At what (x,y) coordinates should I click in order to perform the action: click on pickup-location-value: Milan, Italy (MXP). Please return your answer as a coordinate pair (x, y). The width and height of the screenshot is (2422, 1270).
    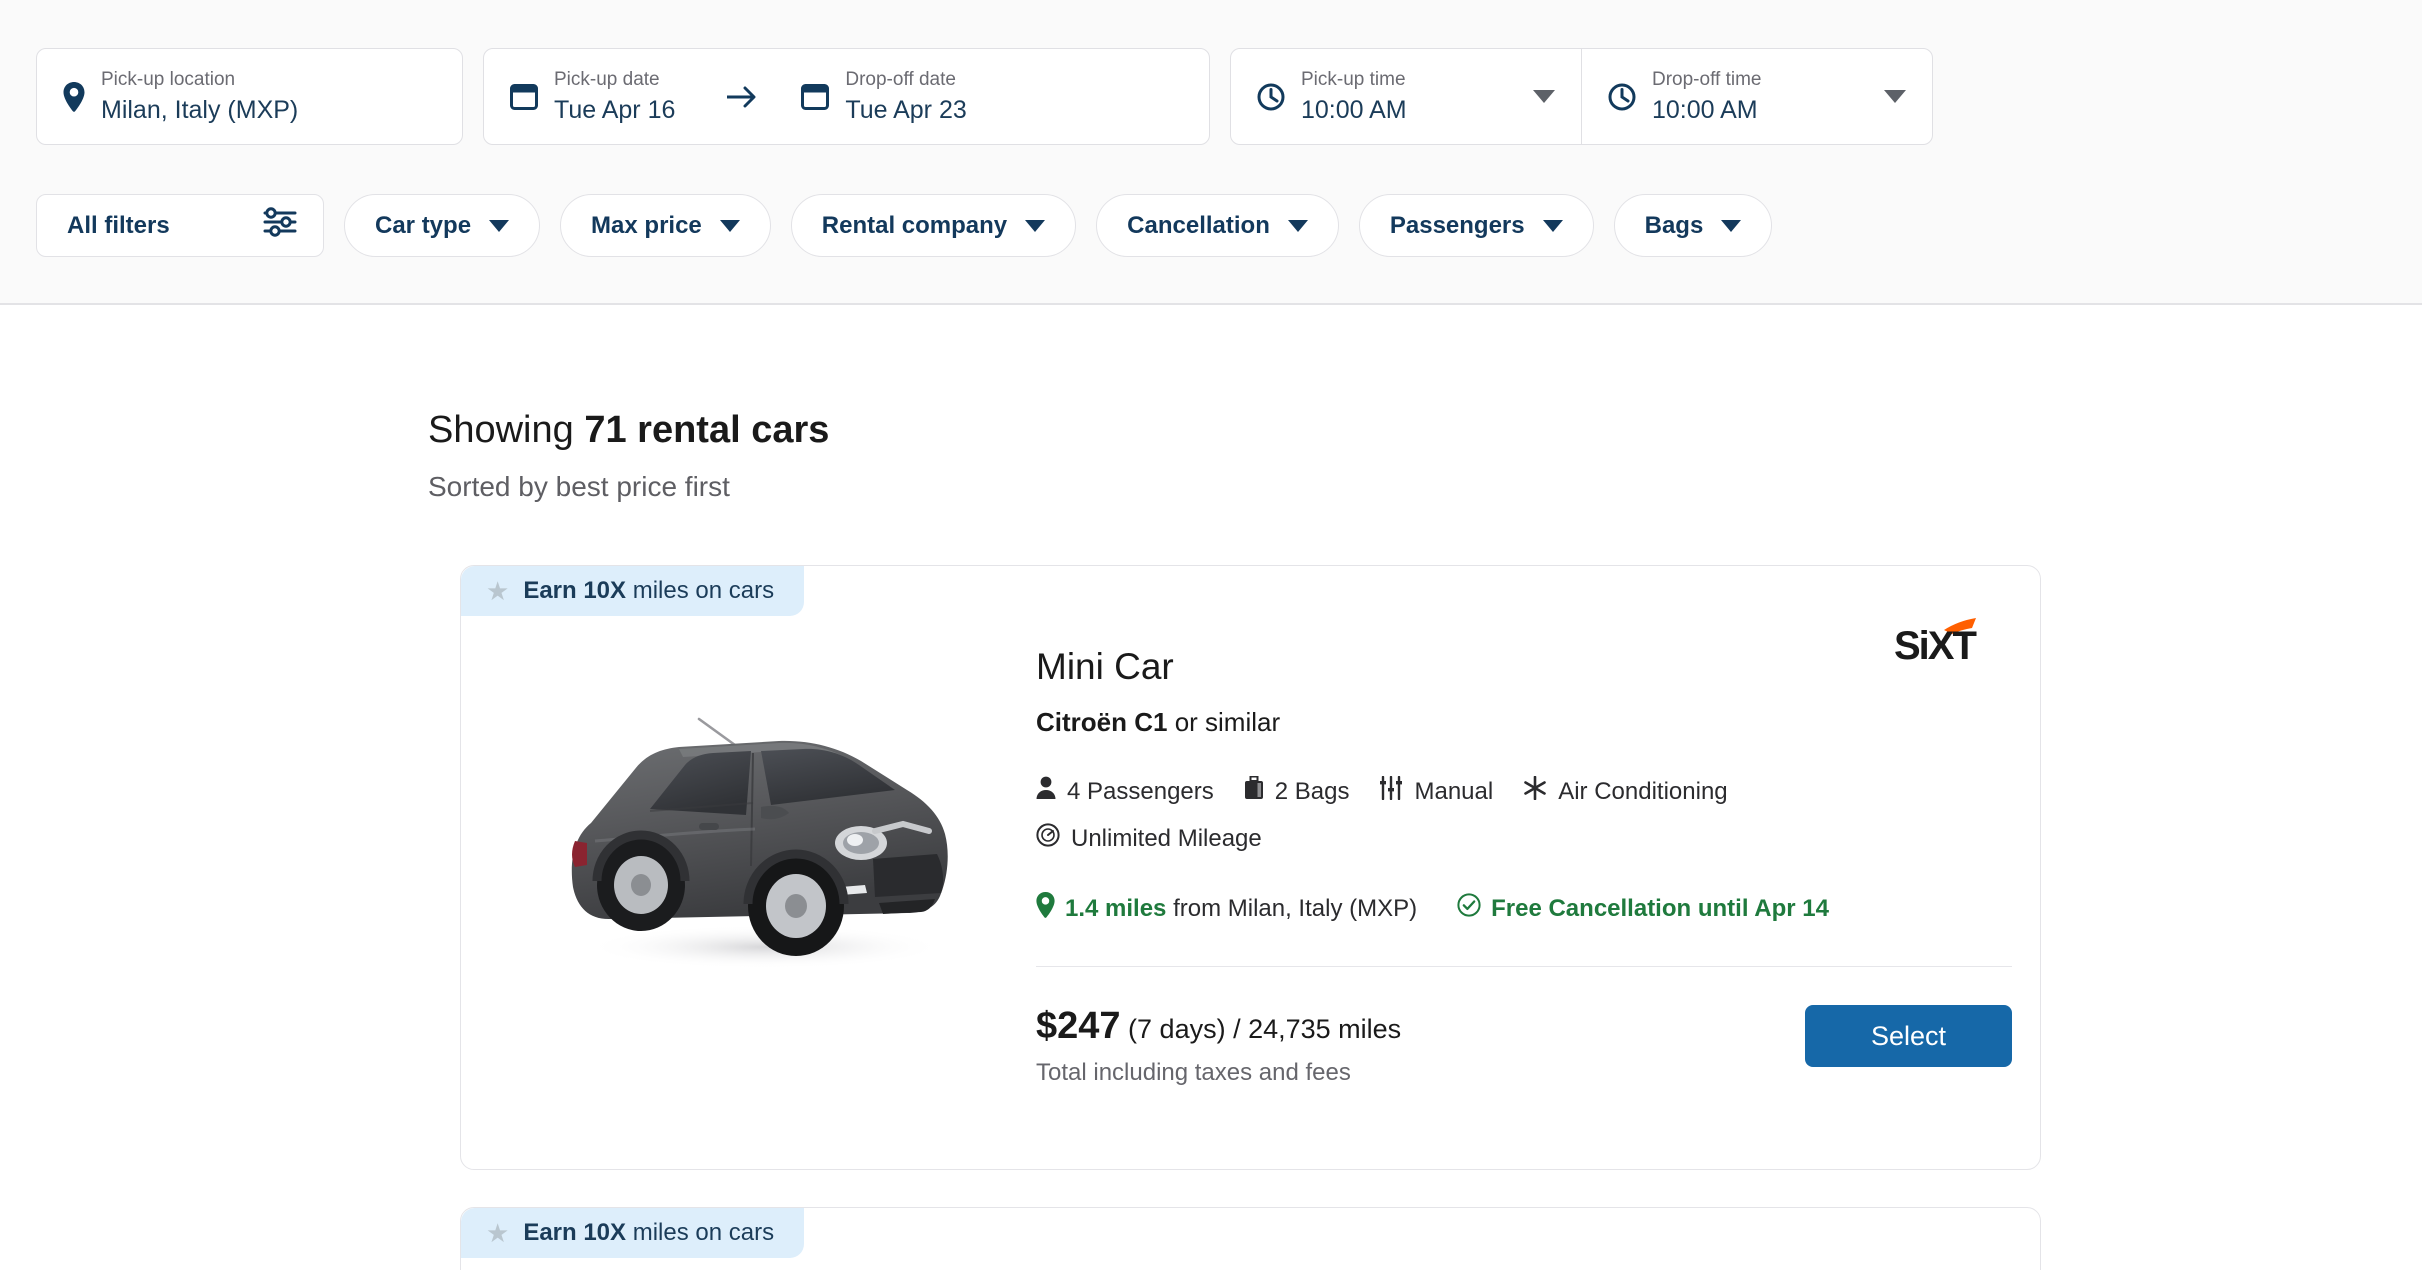
    Looking at the image, I should click on (200, 109).